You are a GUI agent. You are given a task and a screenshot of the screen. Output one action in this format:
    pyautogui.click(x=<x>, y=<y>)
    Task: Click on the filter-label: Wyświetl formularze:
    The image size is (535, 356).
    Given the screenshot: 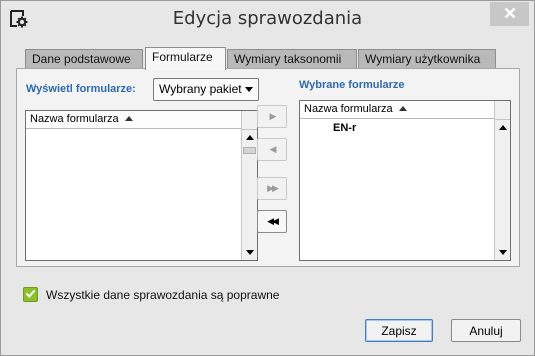 What is the action you would take?
    pyautogui.click(x=81, y=89)
    